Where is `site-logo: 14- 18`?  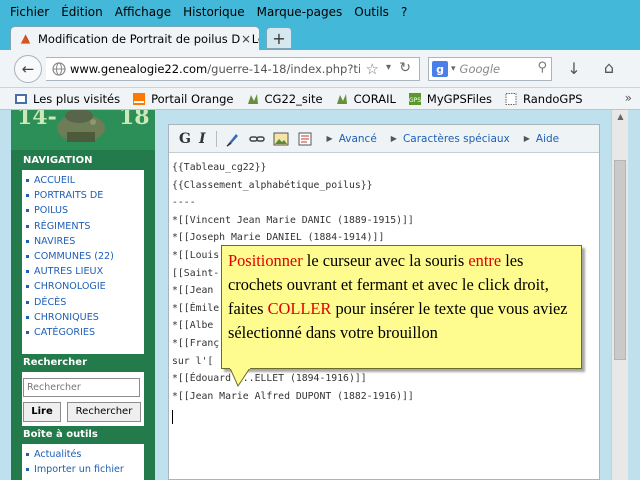 site-logo: 14- 18 is located at coordinates (83, 130).